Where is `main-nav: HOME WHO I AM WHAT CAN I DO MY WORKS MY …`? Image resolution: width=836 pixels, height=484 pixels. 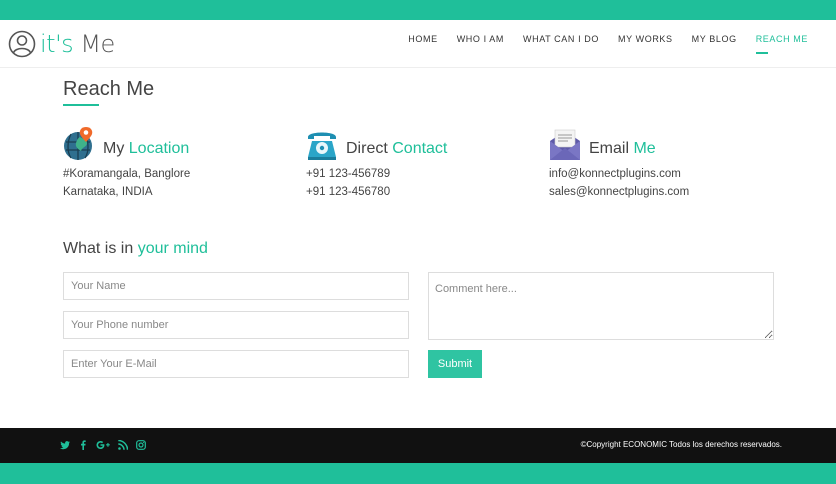 main-nav: HOME WHO I AM WHAT CAN I DO MY WORKS MY … is located at coordinates (608, 44).